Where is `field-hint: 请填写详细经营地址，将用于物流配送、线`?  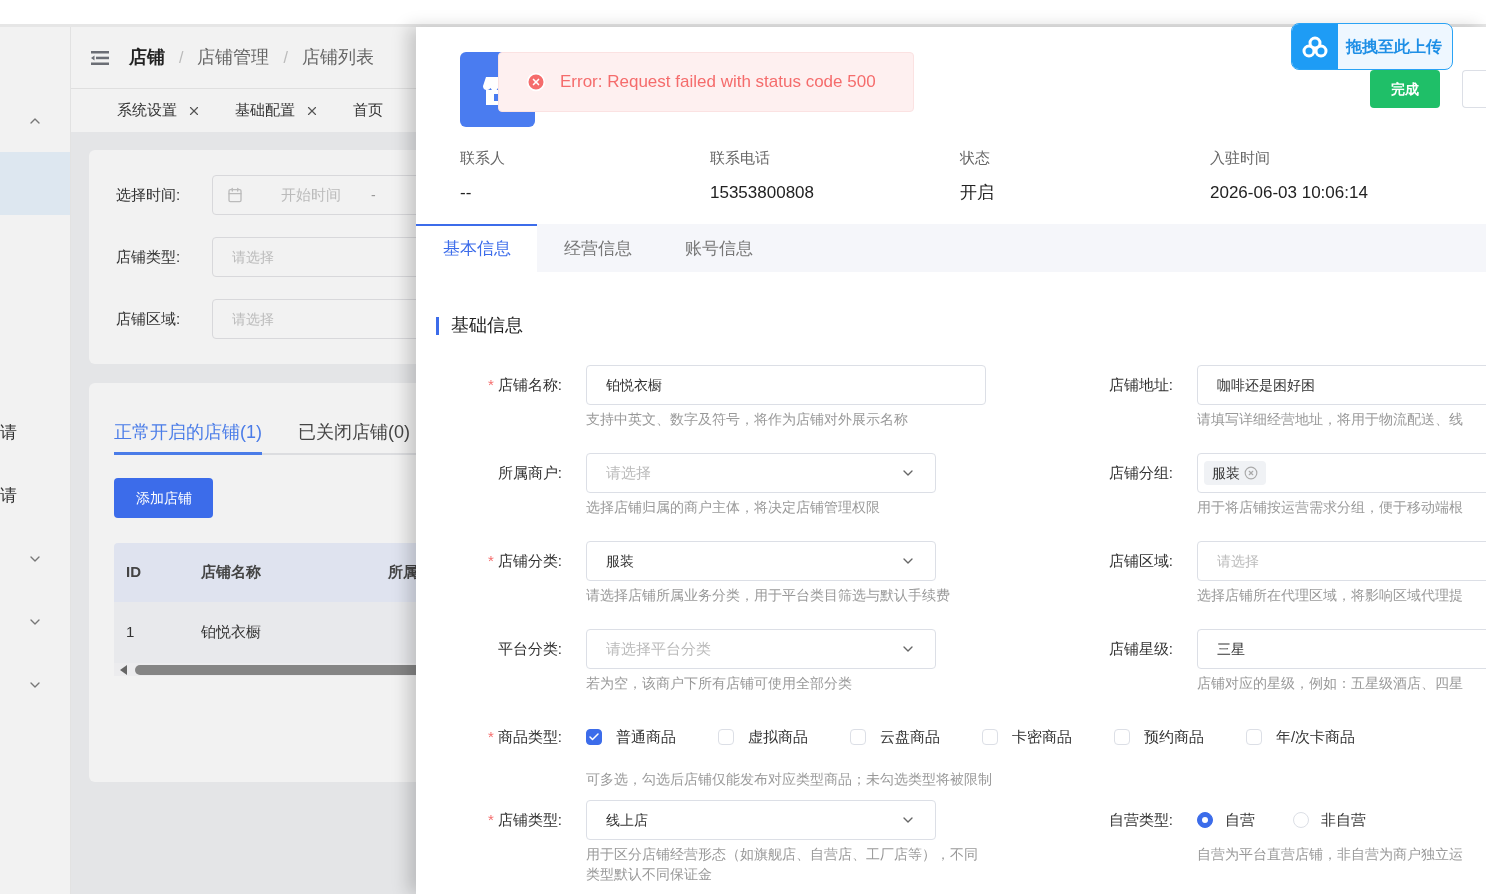
field-hint: 请填写详细经营地址，将用于物流配送、线 is located at coordinates (1330, 419).